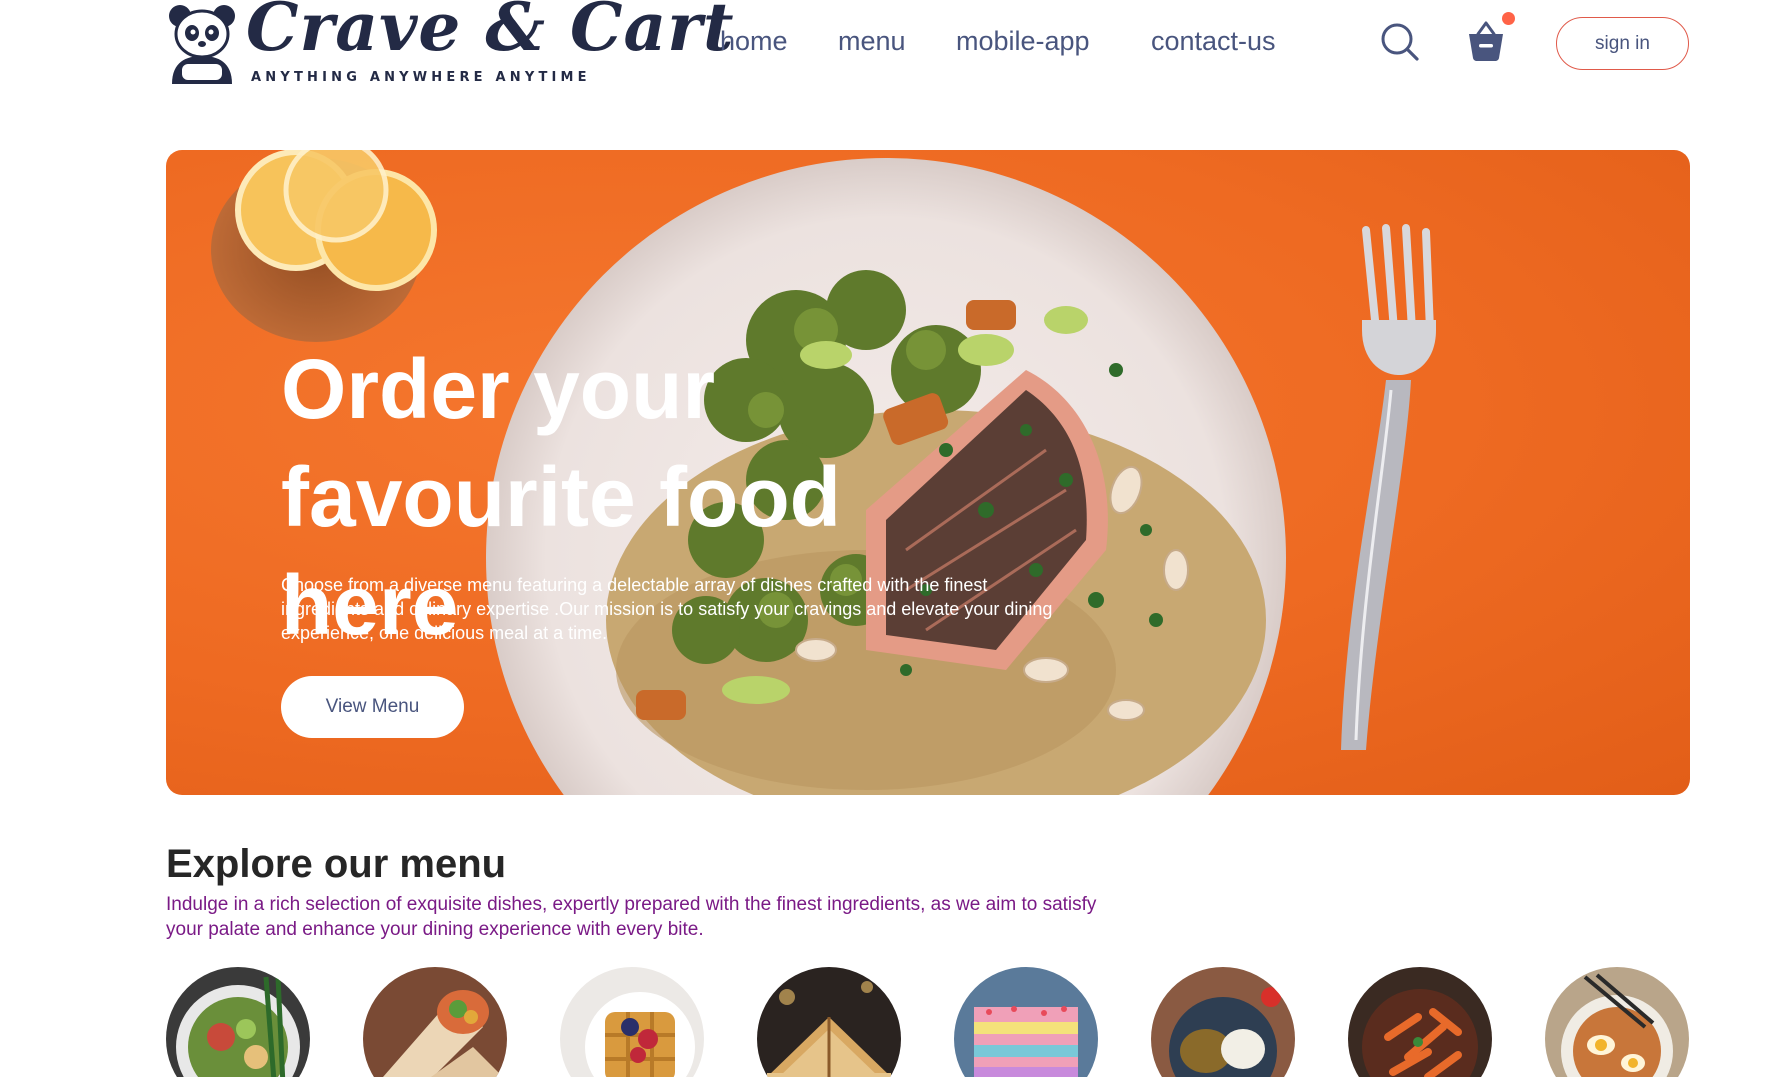  I want to click on menu-item-rolls, so click(435, 1022).